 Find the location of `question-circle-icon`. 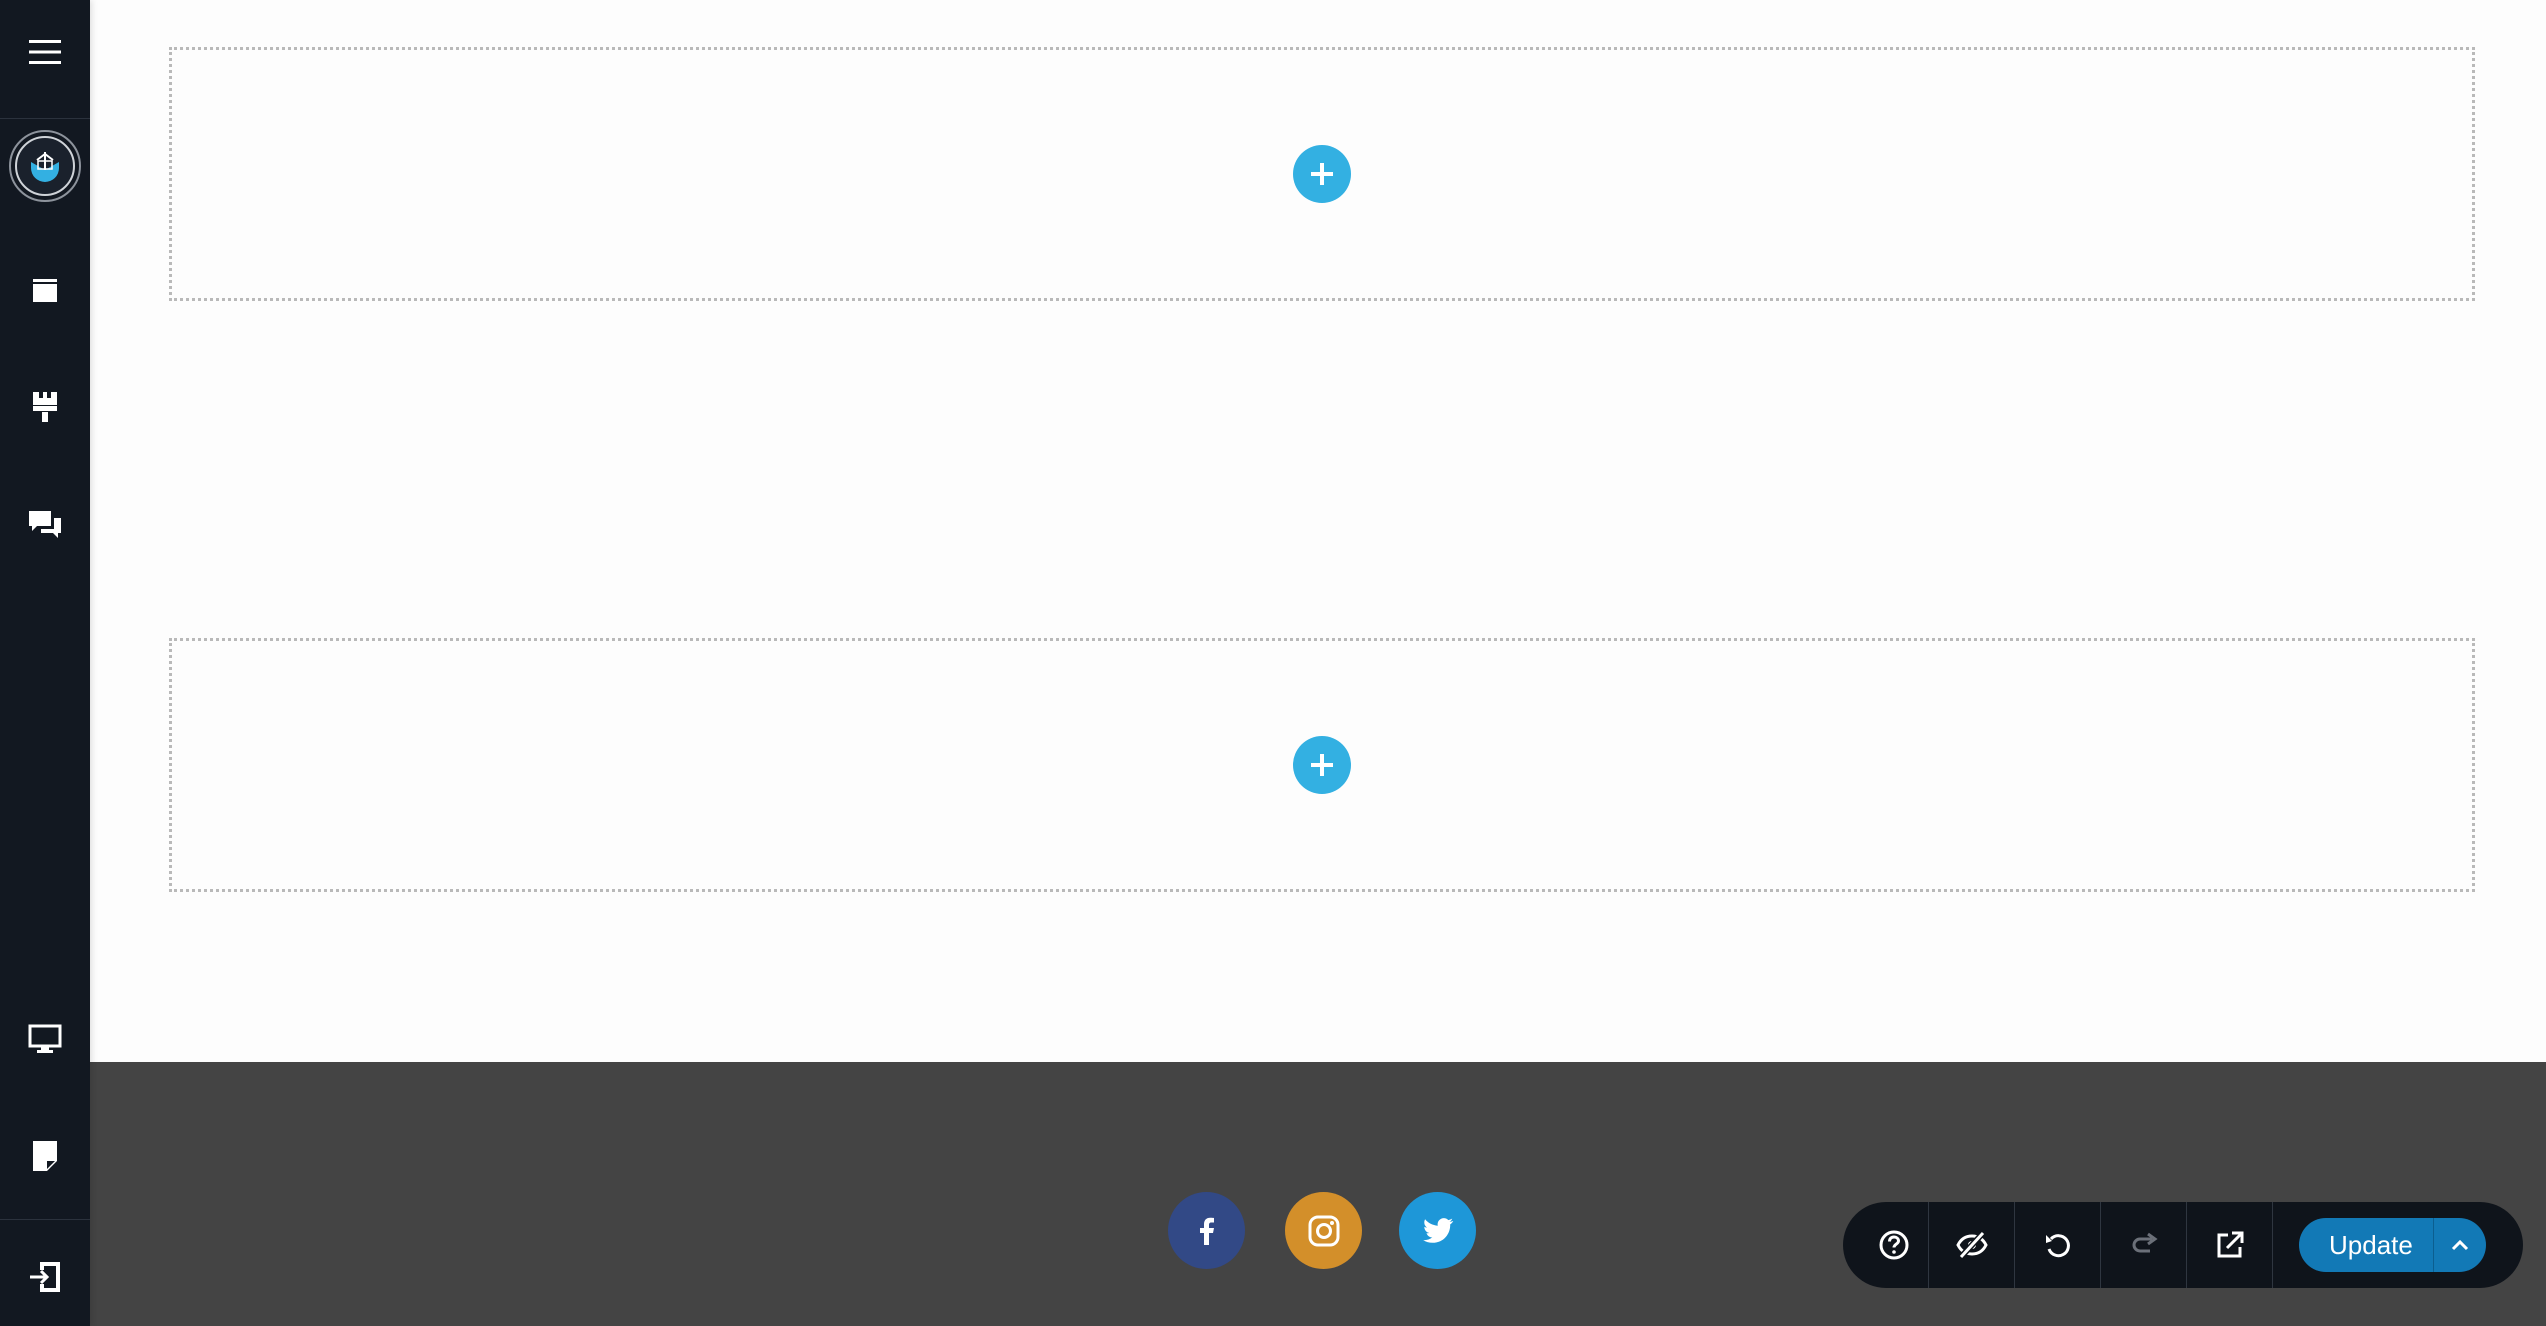

question-circle-icon is located at coordinates (1893, 1245).